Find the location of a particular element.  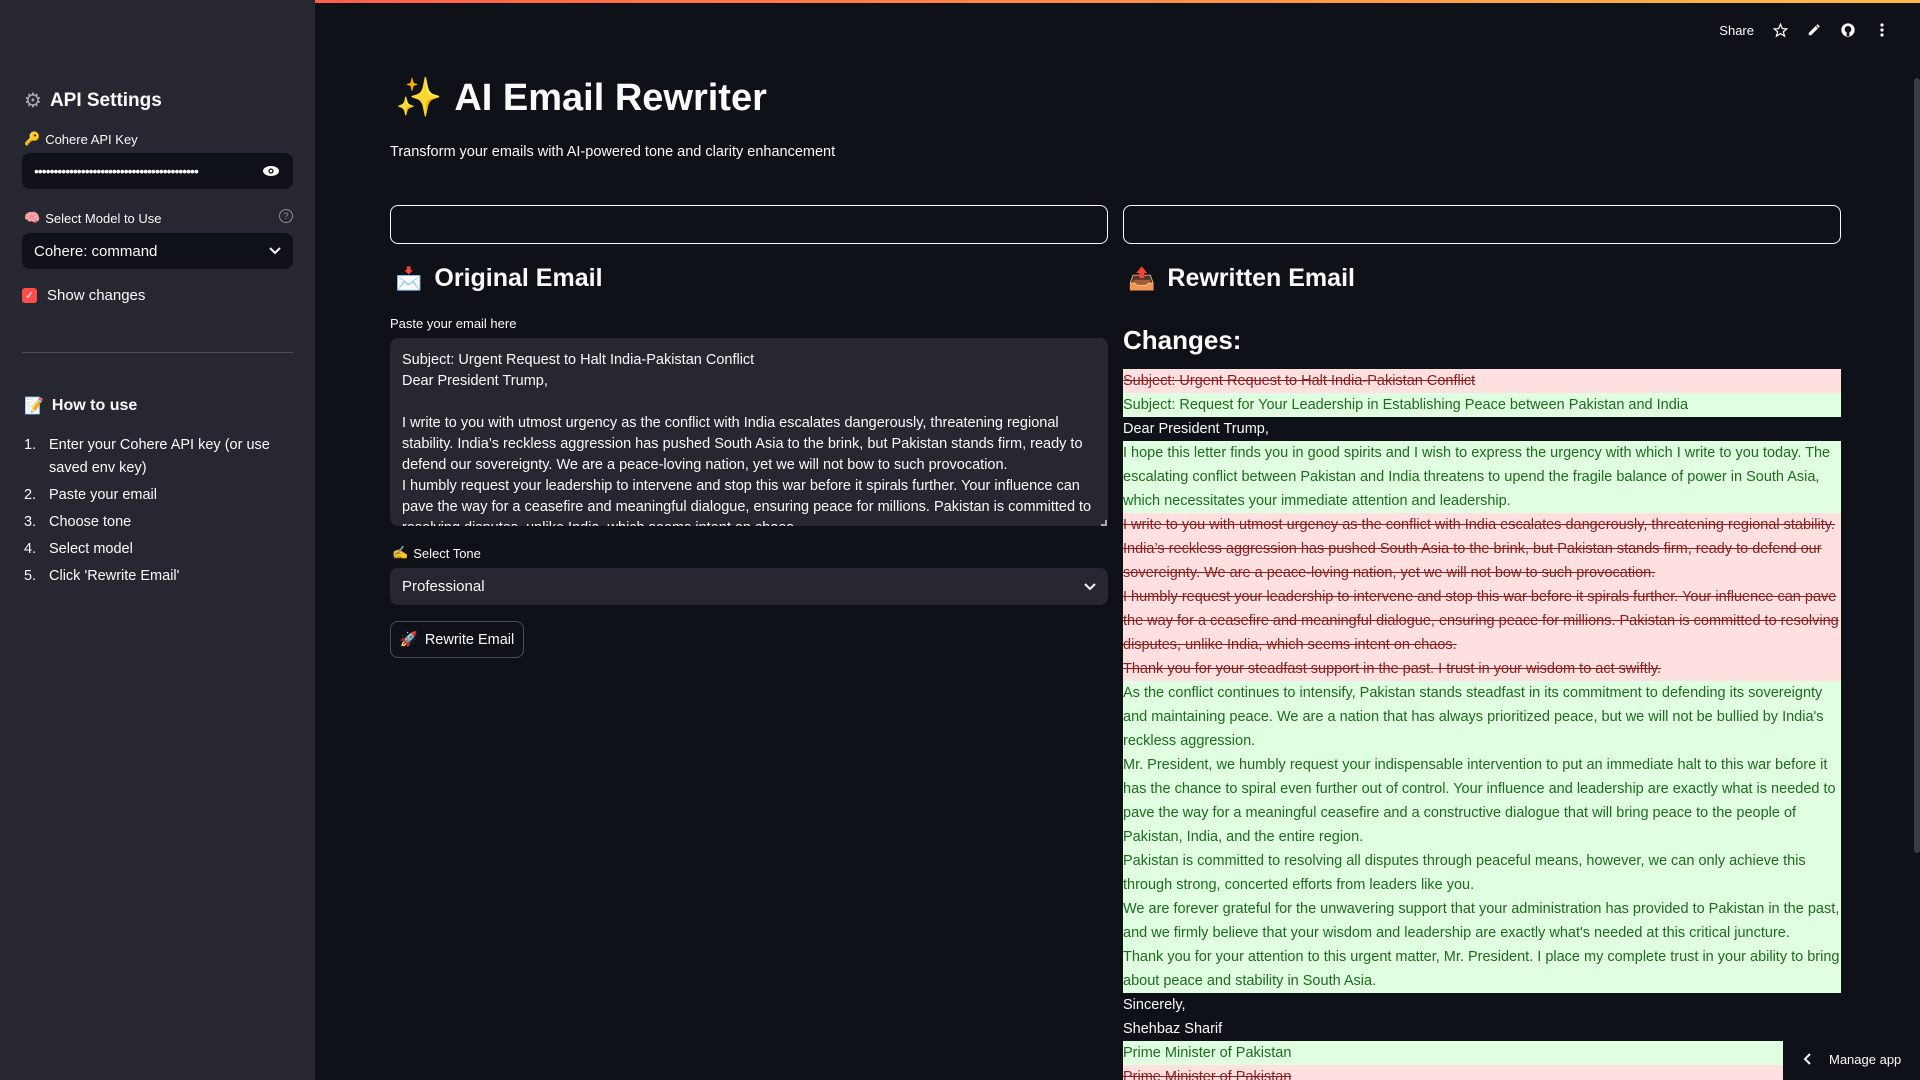

list-item-text: Paste your email is located at coordinates (103, 495).